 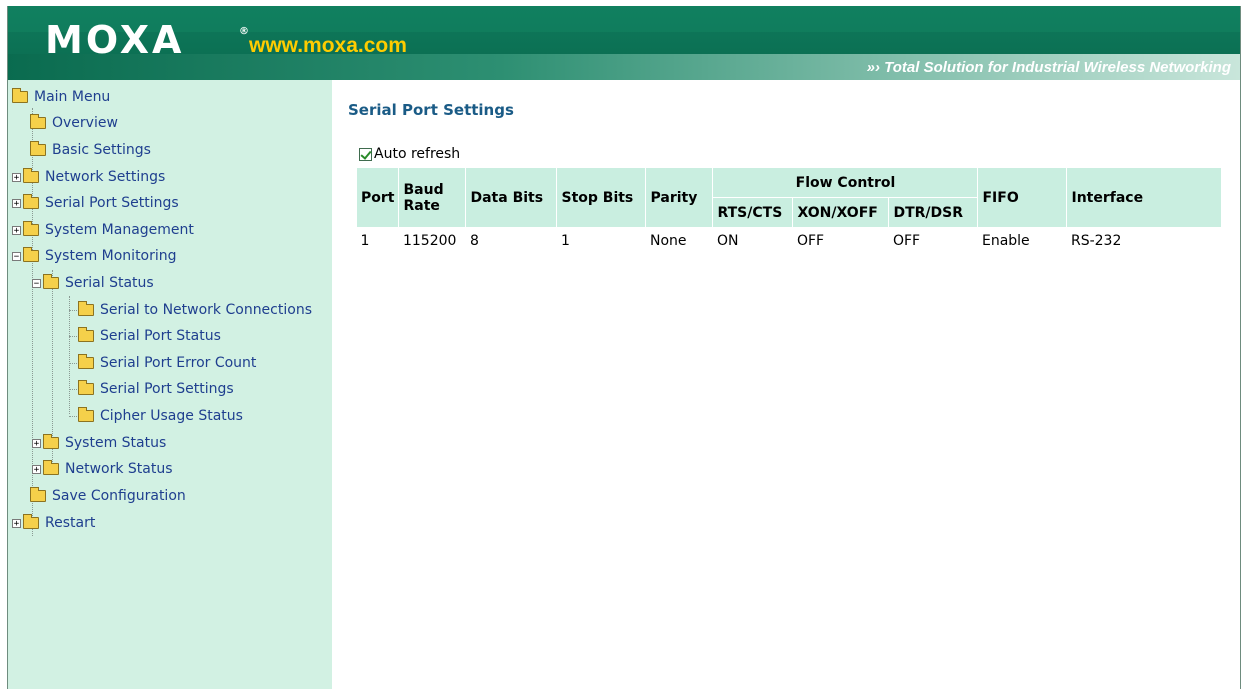 What do you see at coordinates (72, 97) in the screenshot?
I see `menu-label: Main Menu` at bounding box center [72, 97].